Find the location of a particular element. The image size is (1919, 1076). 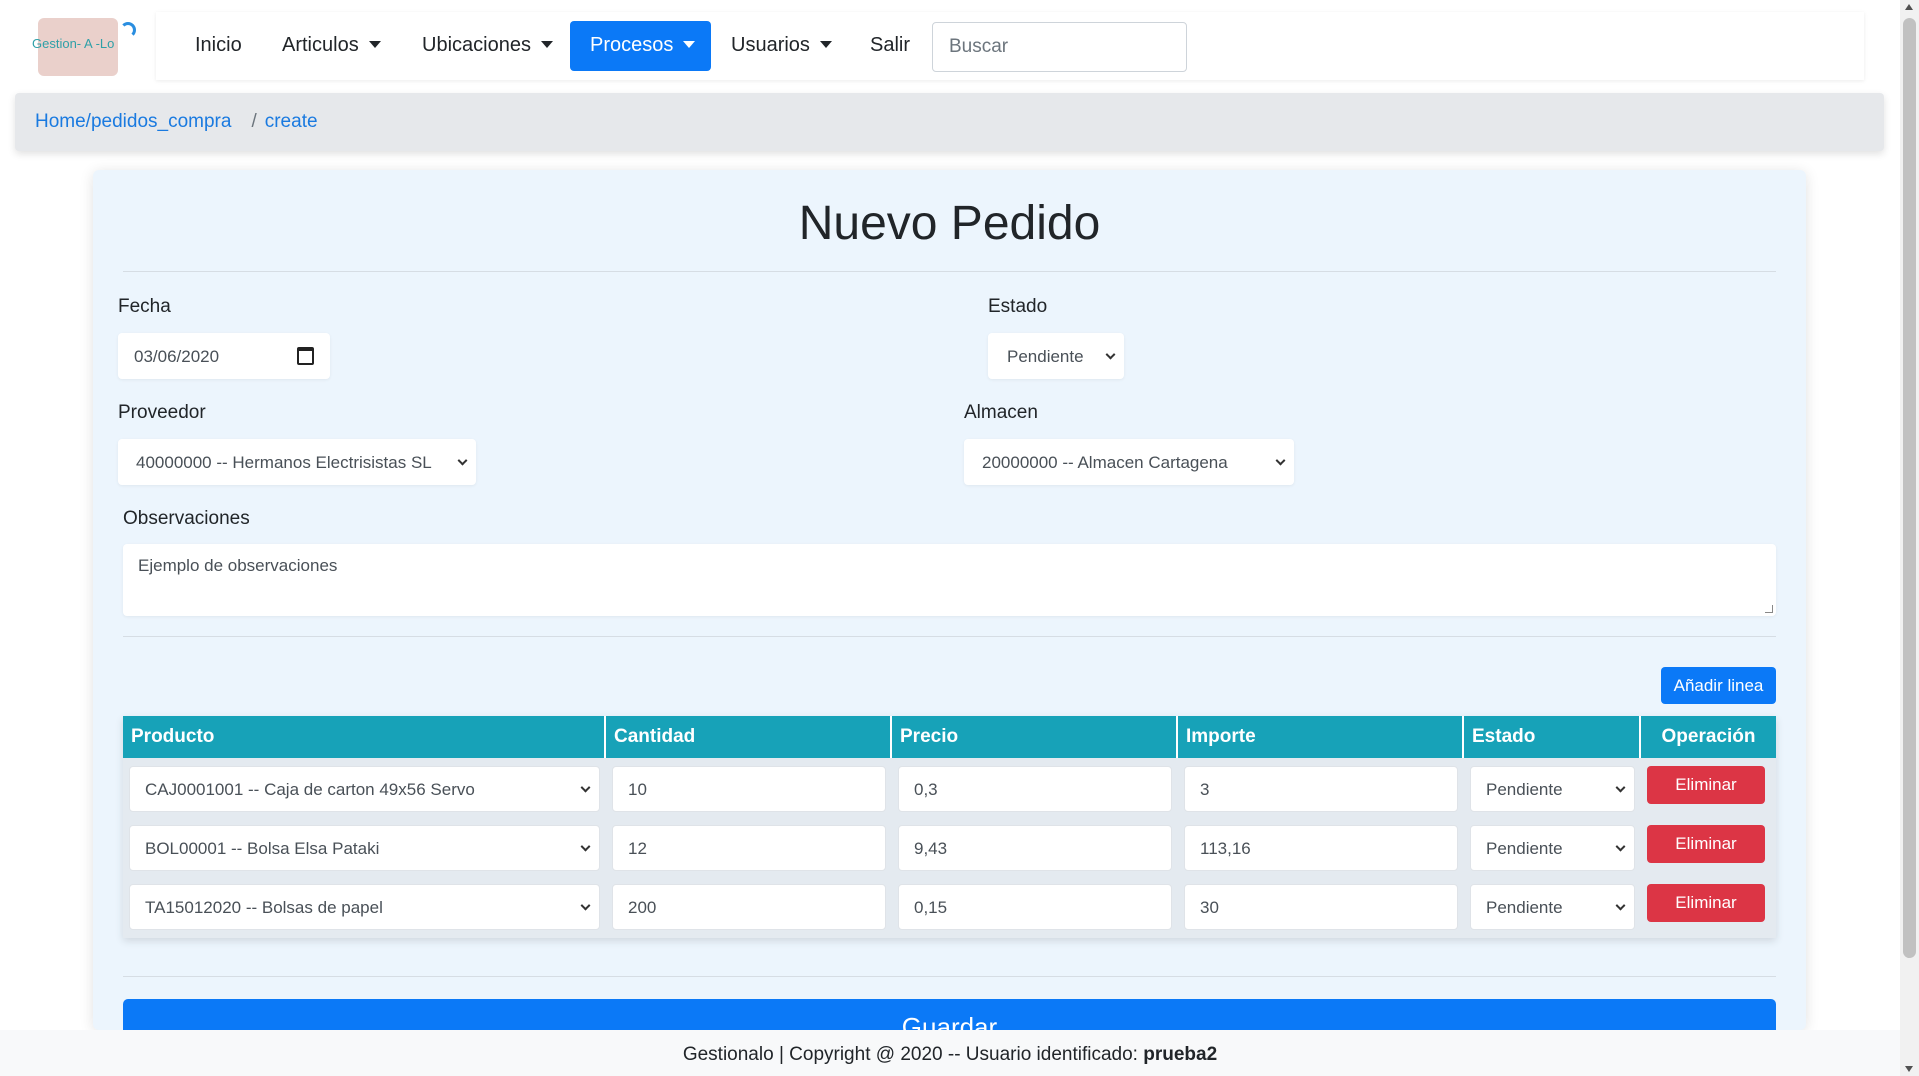

row-3-importe-input: 30 is located at coordinates (1321, 907).